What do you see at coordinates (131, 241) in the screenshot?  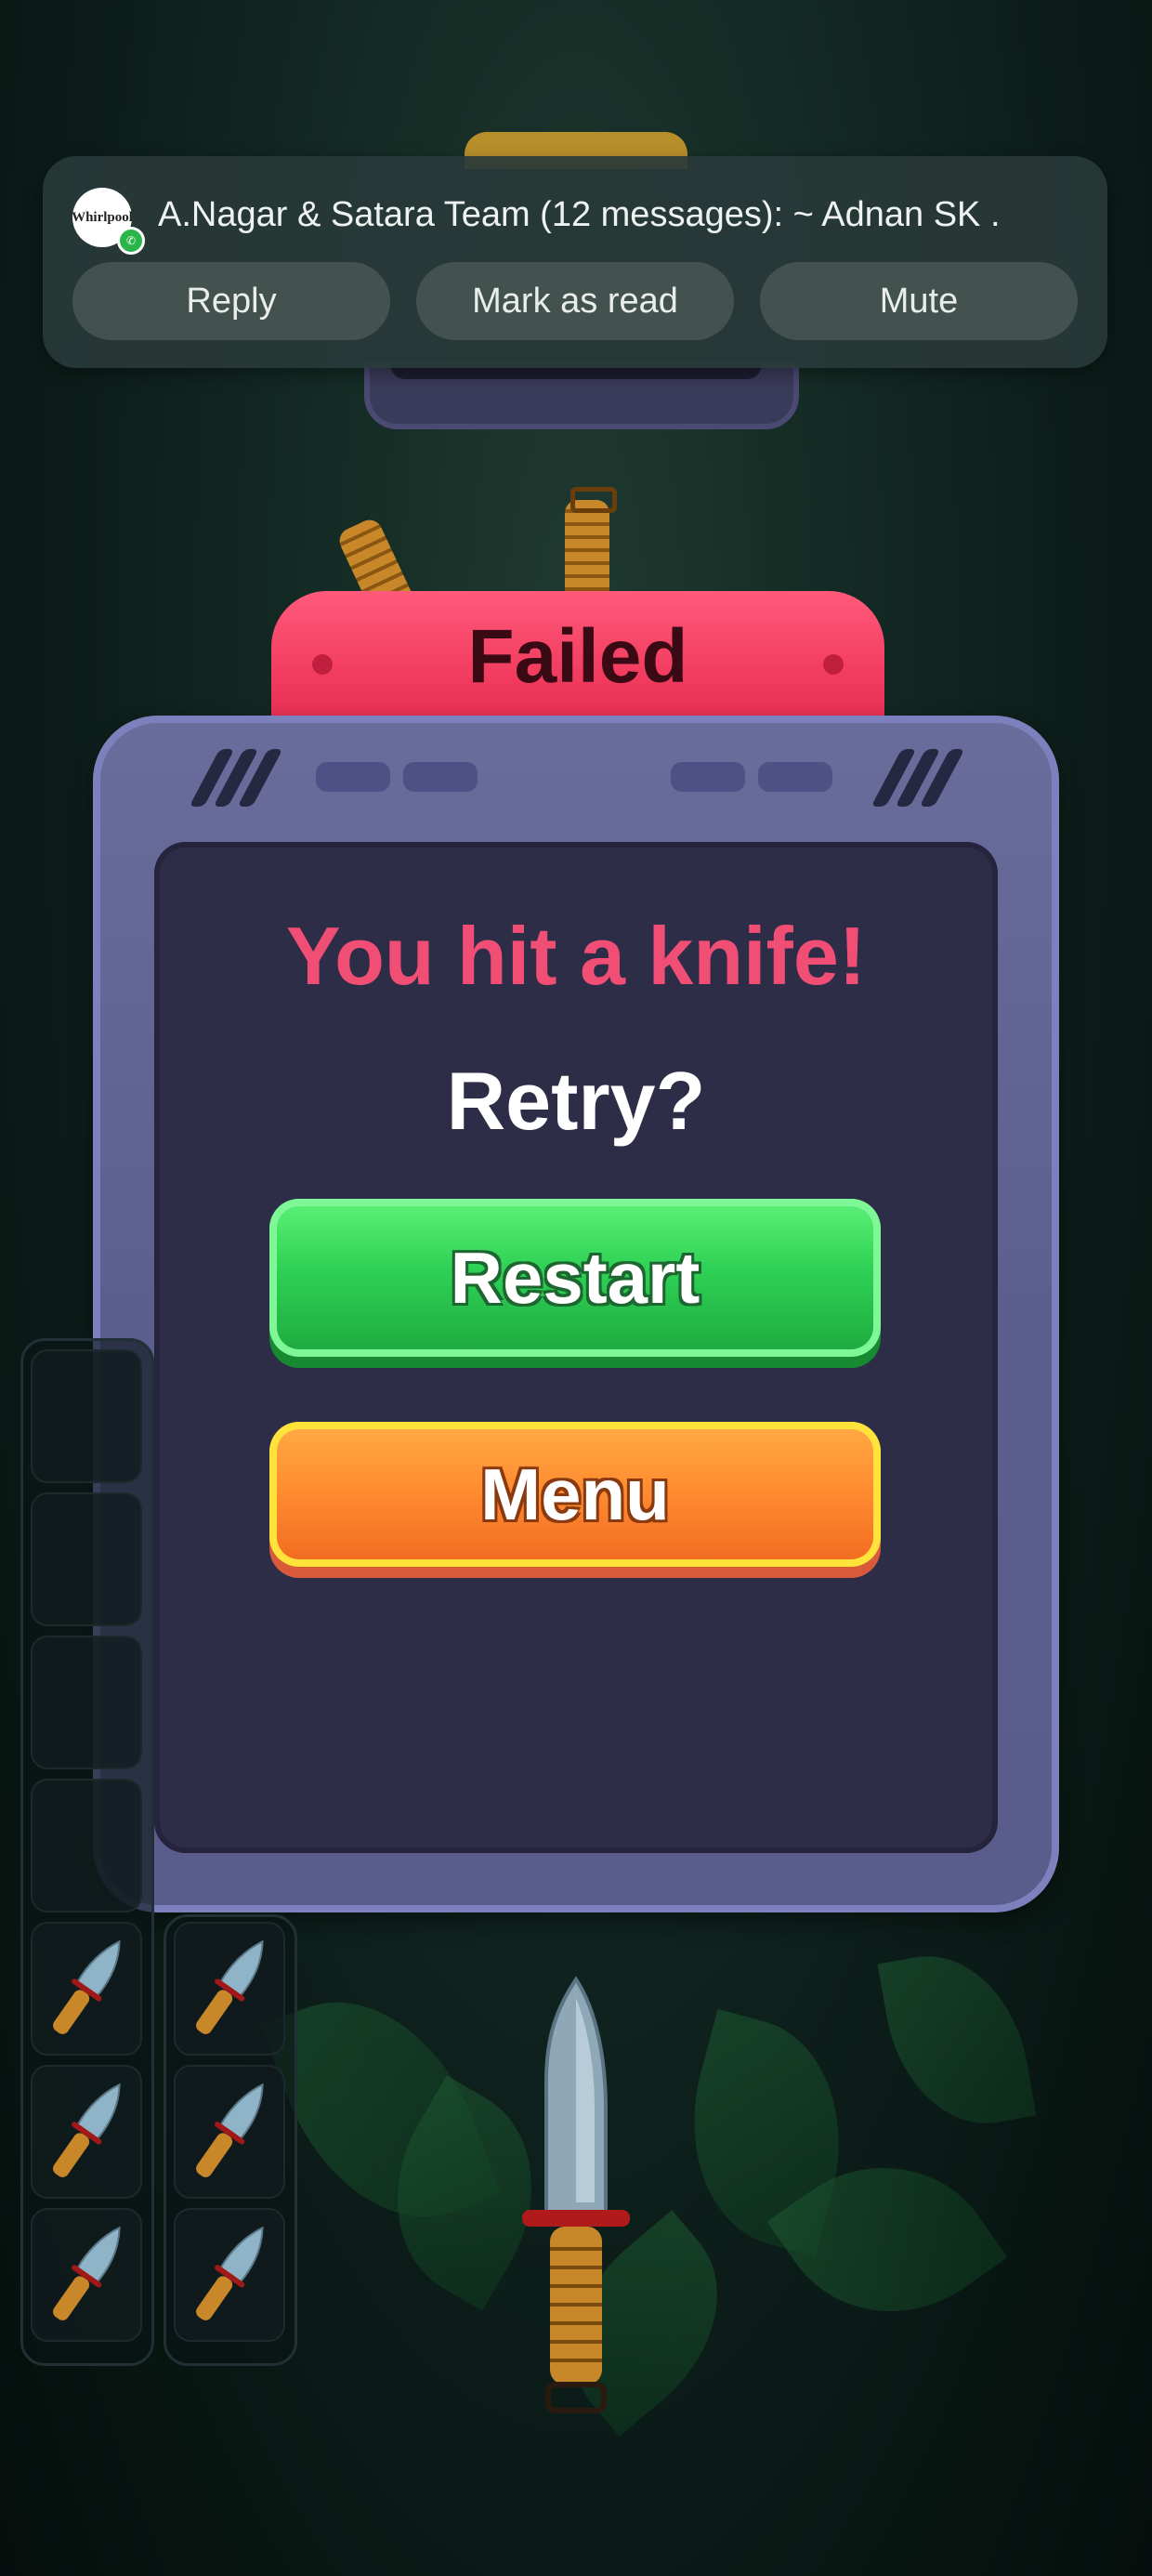 I see `whatsapp-icon: ✆` at bounding box center [131, 241].